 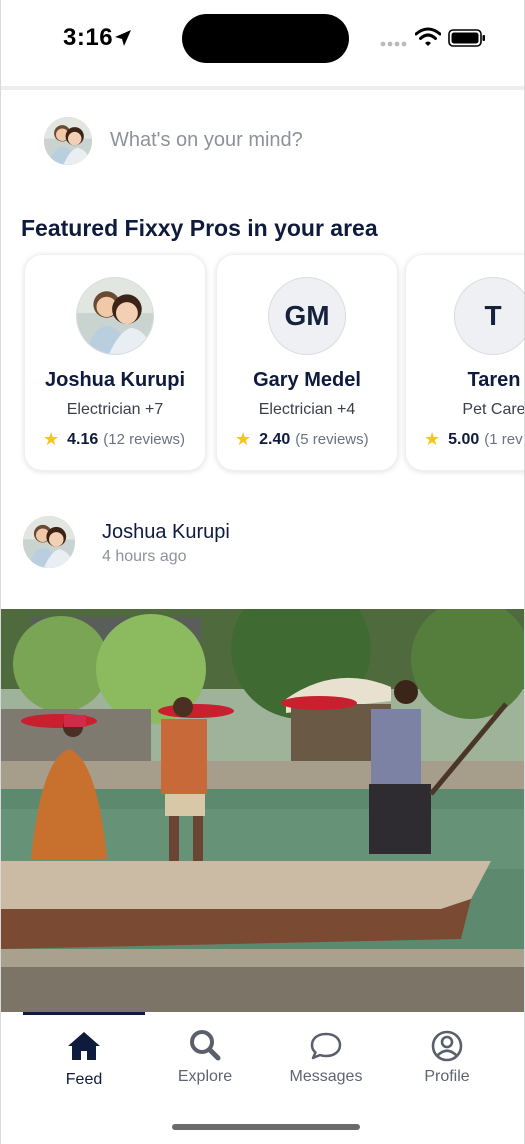 What do you see at coordinates (275, 439) in the screenshot?
I see `rating-value: 2.40` at bounding box center [275, 439].